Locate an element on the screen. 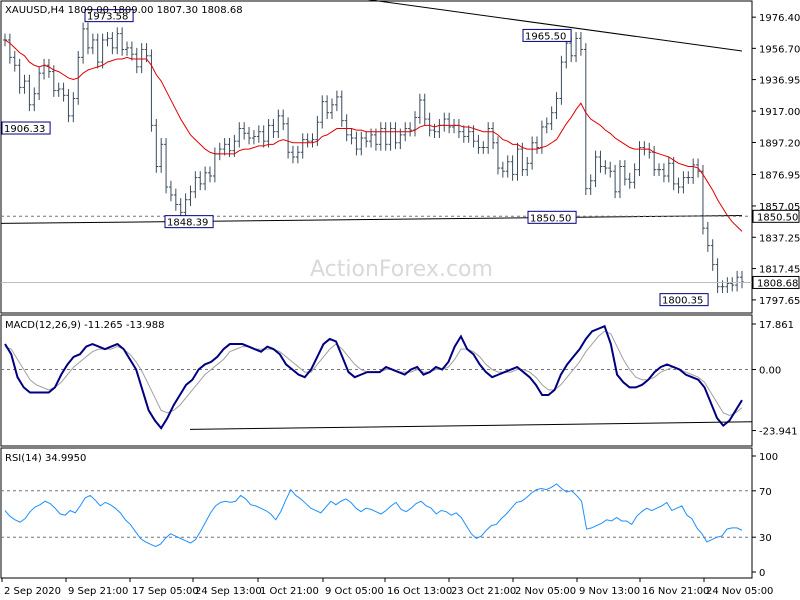 Image resolution: width=800 pixels, height=600 pixels. rsi-y-tick-label: 70 is located at coordinates (765, 492).